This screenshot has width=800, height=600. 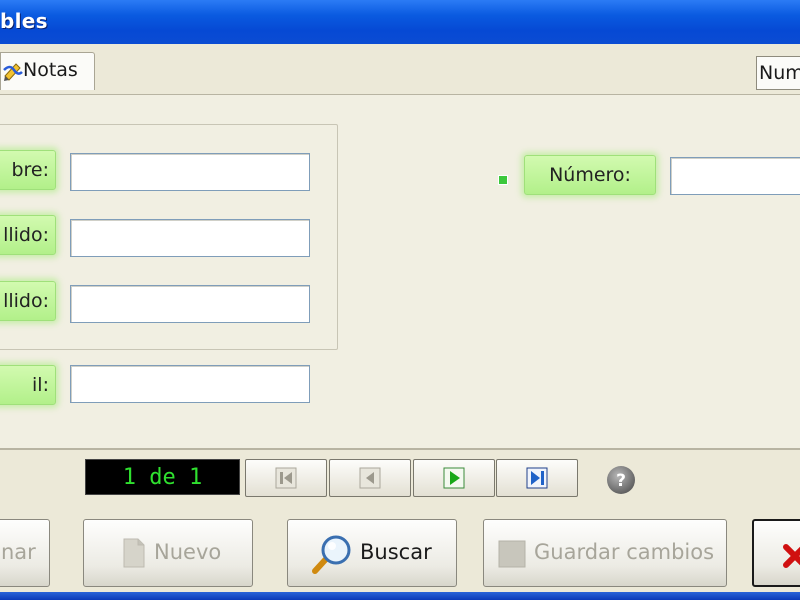 I want to click on previous-record-button, so click(x=370, y=478).